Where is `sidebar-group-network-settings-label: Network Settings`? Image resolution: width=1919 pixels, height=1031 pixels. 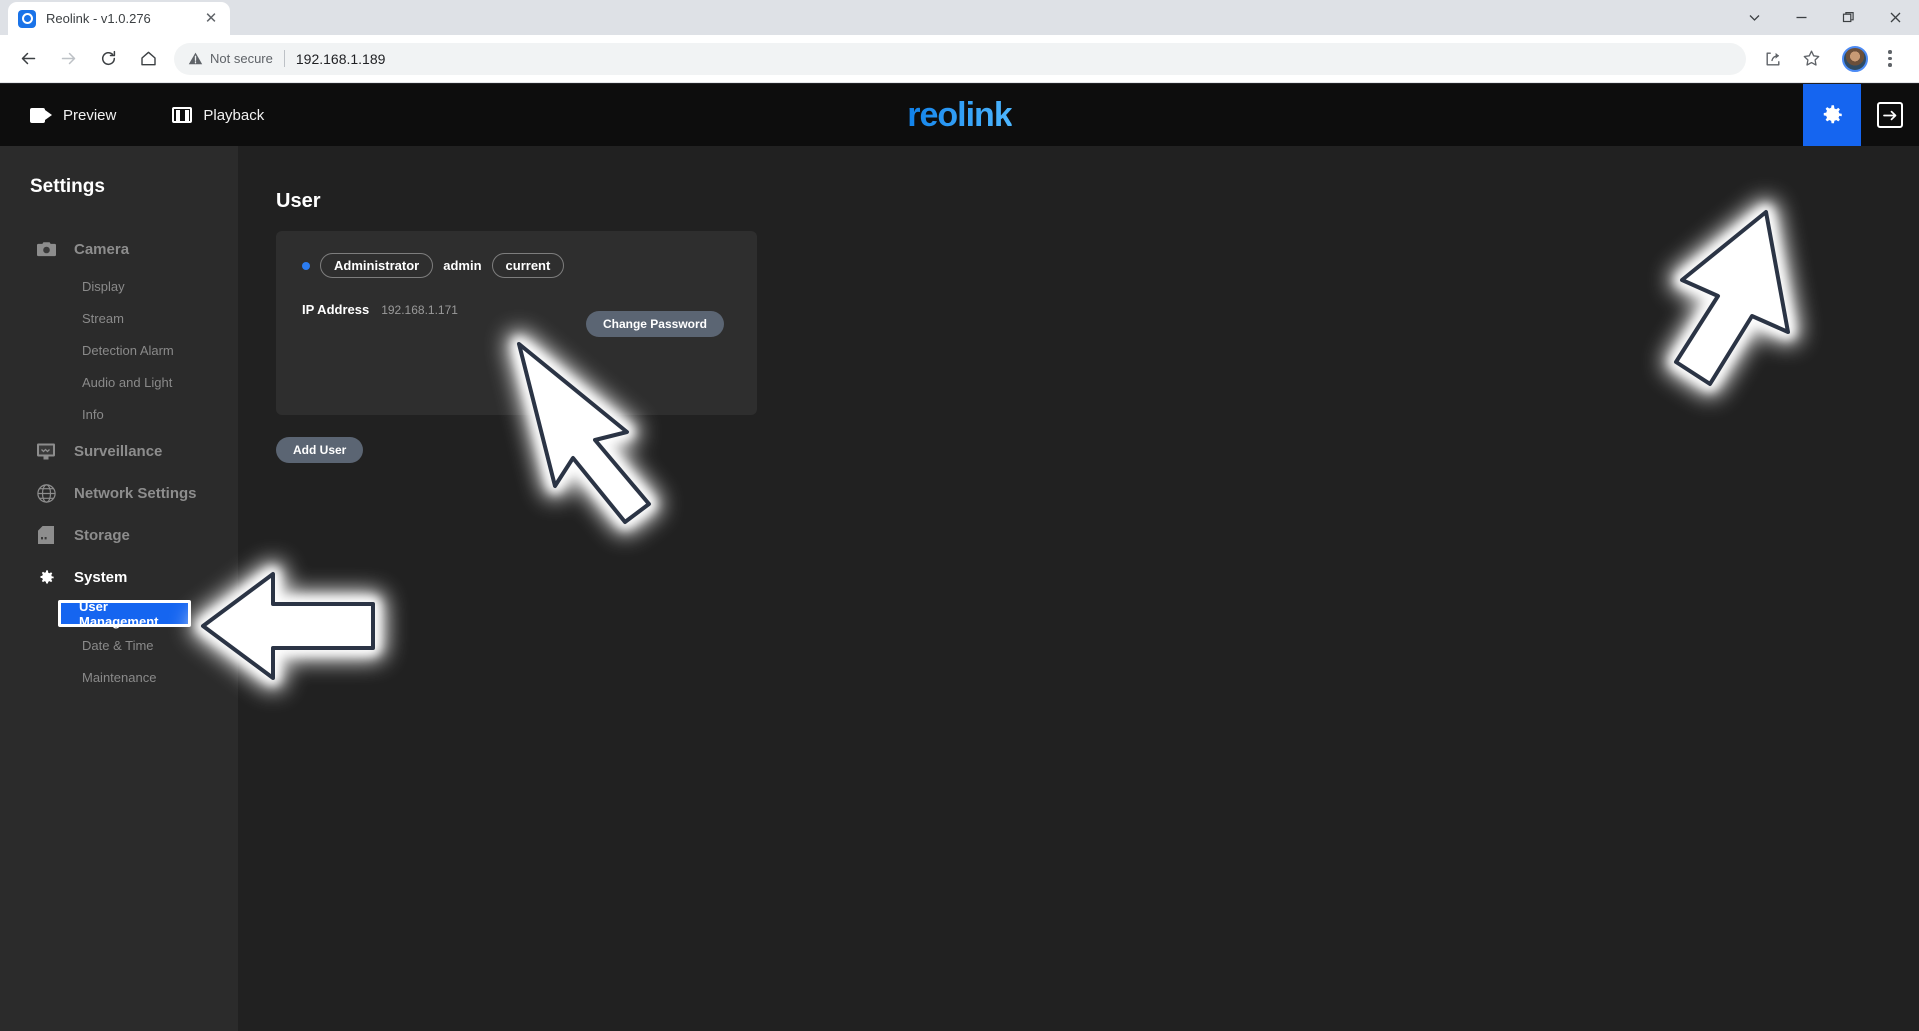
sidebar-group-network-settings-label: Network Settings is located at coordinates (135, 493).